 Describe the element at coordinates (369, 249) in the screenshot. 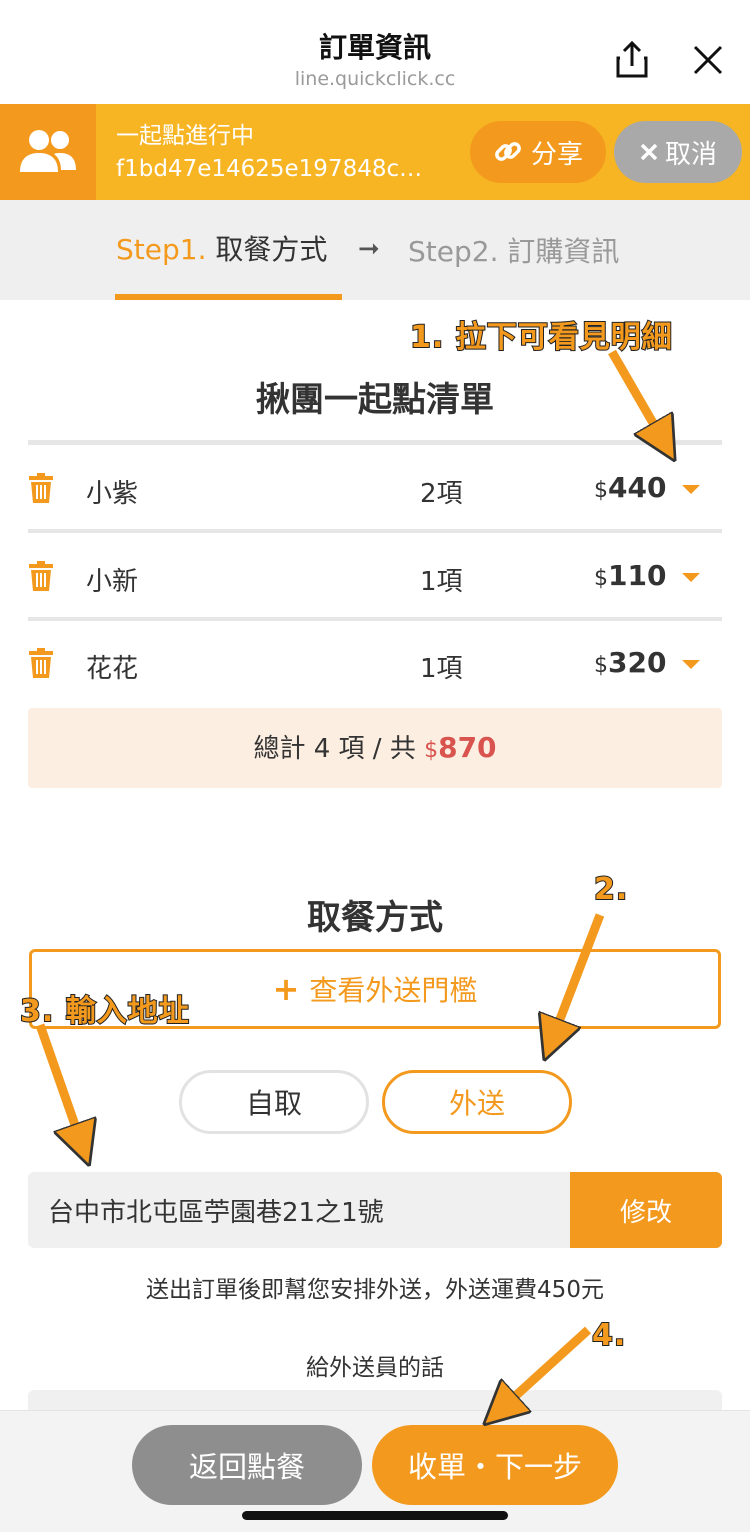

I see `arrow-right-icon: ➞` at that location.